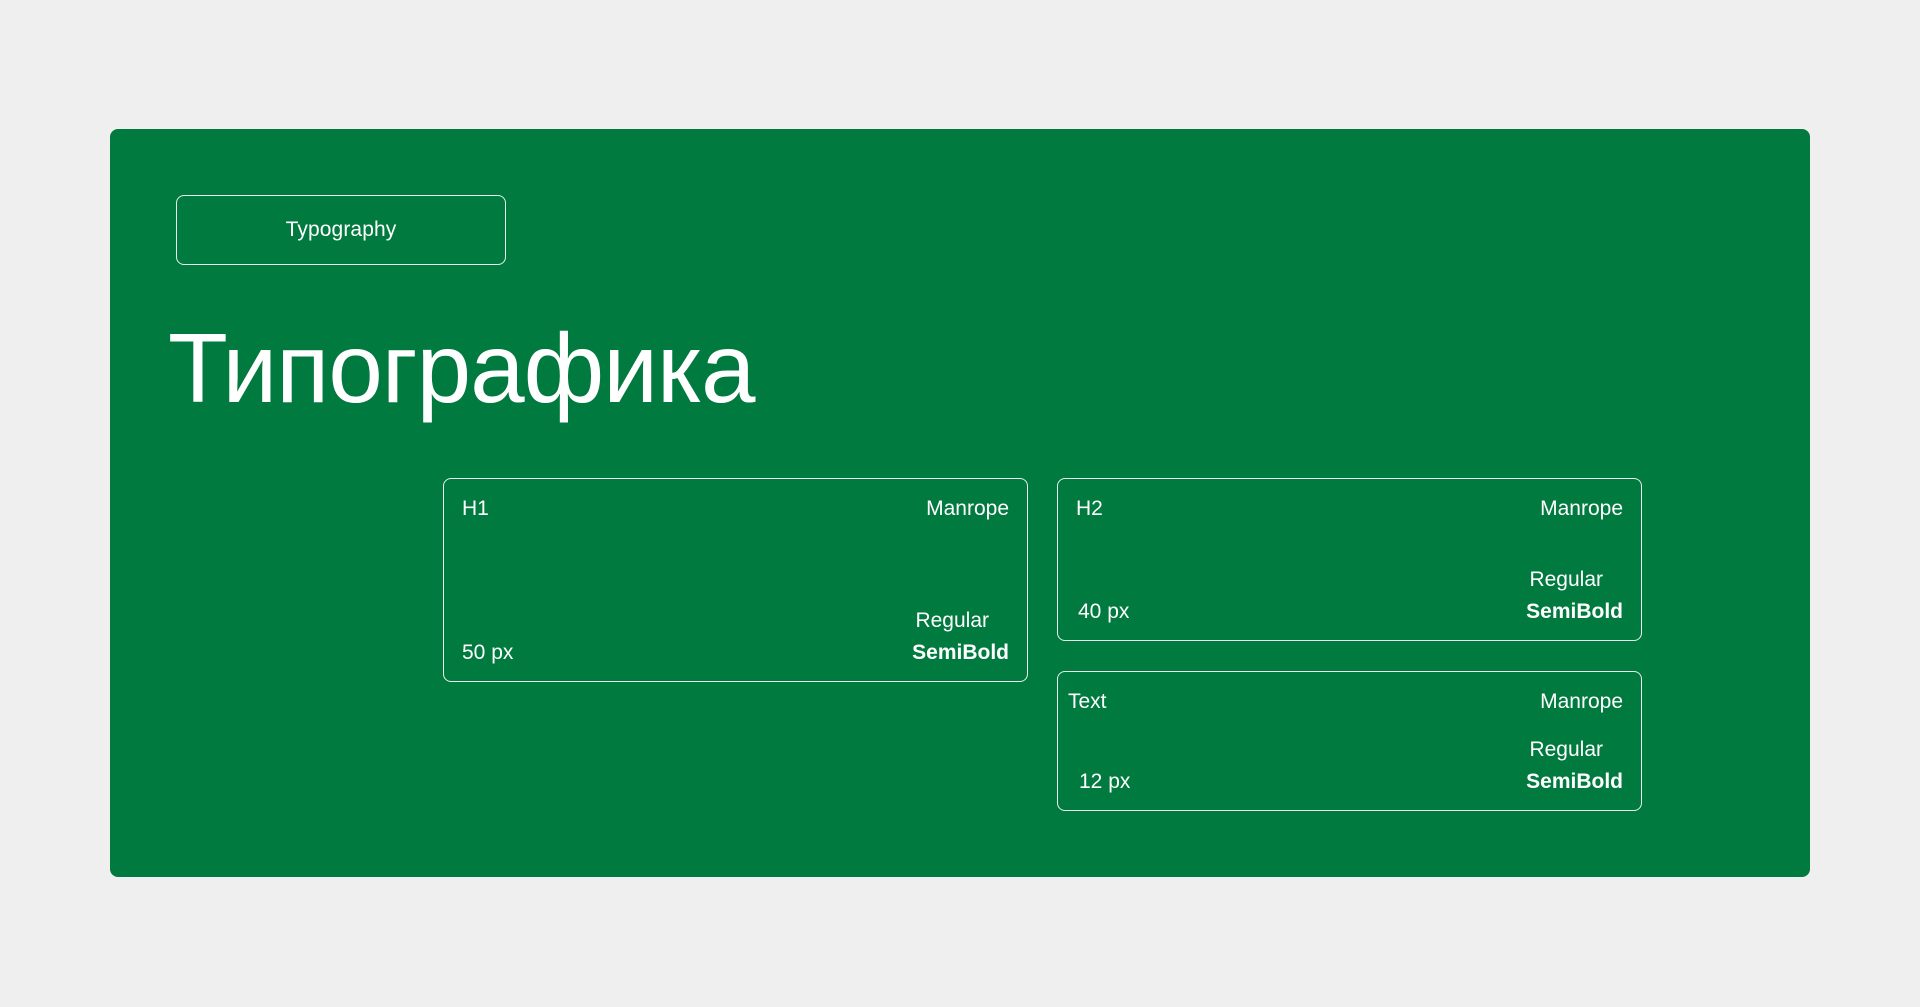 This screenshot has height=1007, width=1920. I want to click on typography-tag-label: Typography, so click(341, 229).